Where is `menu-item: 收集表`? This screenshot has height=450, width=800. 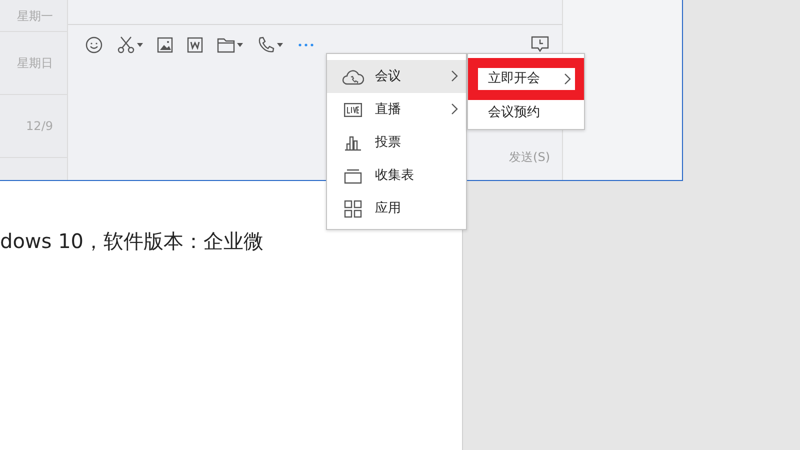
menu-item: 收集表 is located at coordinates (396, 175).